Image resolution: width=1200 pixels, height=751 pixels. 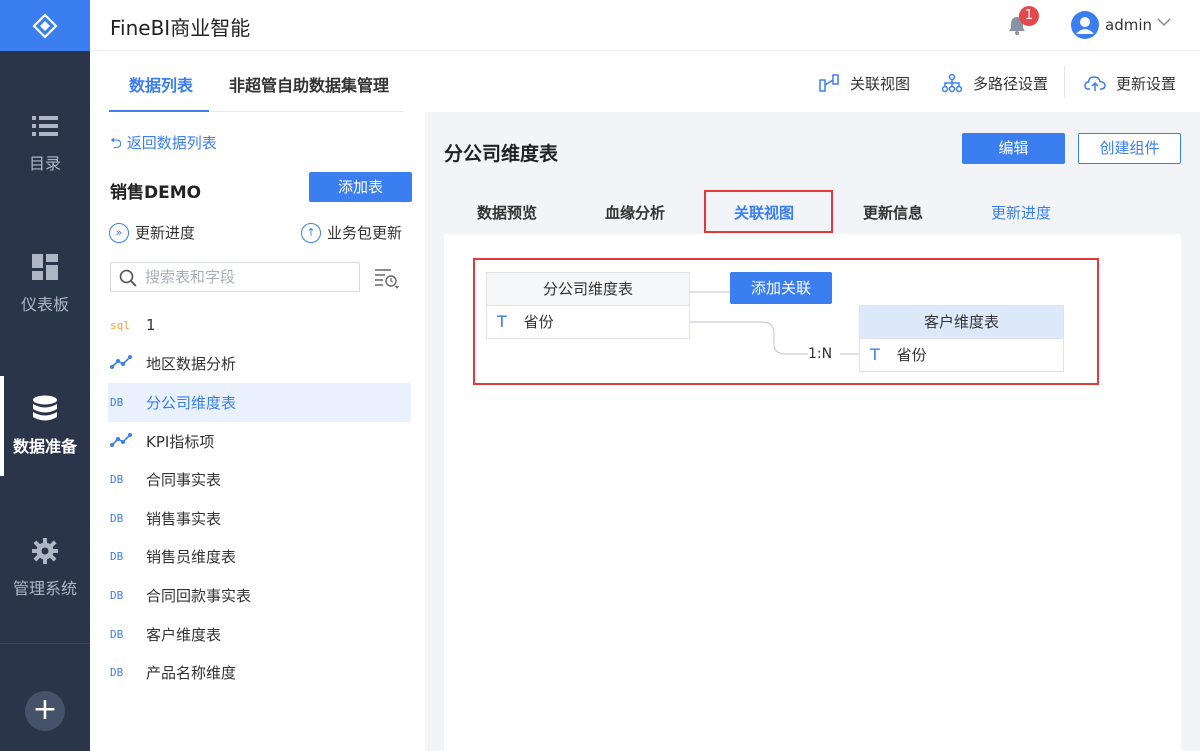 I want to click on return-icon: ⮌, so click(x=116, y=143).